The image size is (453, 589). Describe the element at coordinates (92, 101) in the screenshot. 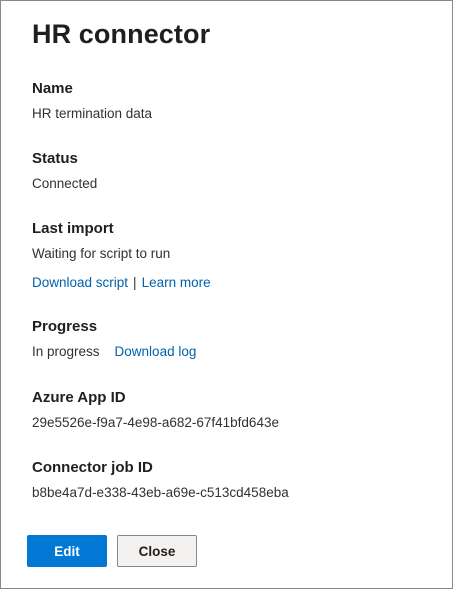

I see `name-section: Name HR termination data` at that location.